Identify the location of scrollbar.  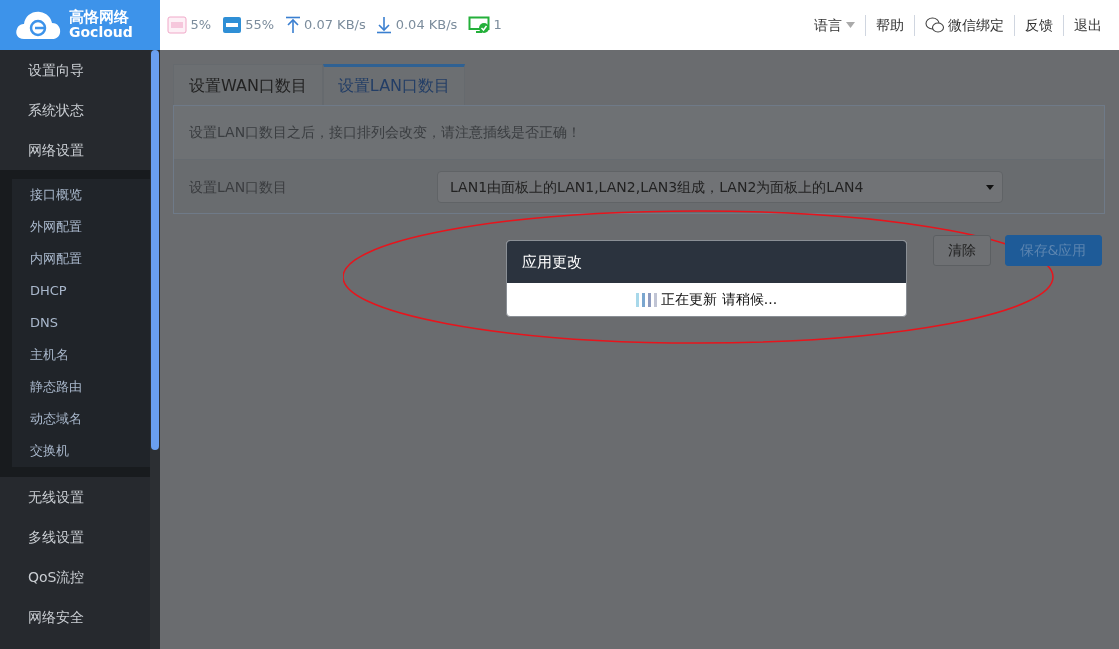
(155, 349).